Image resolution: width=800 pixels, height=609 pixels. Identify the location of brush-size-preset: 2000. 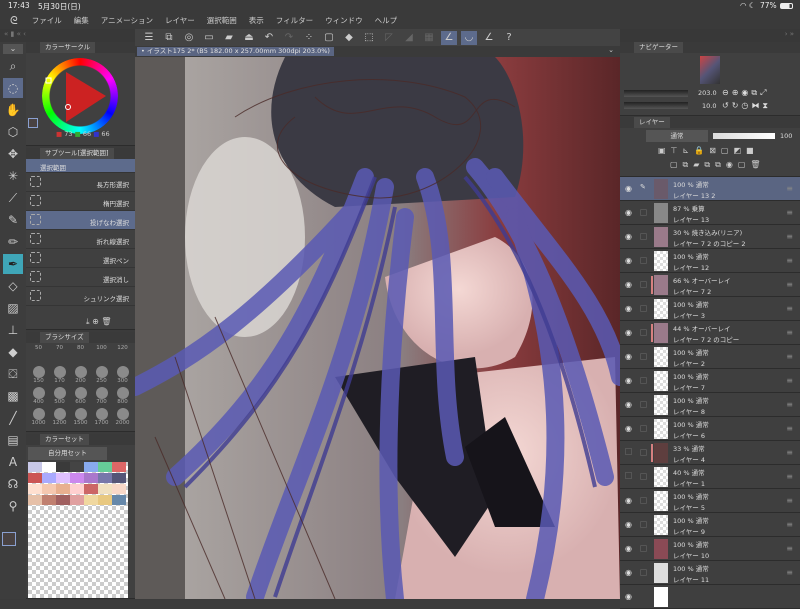
(122, 417).